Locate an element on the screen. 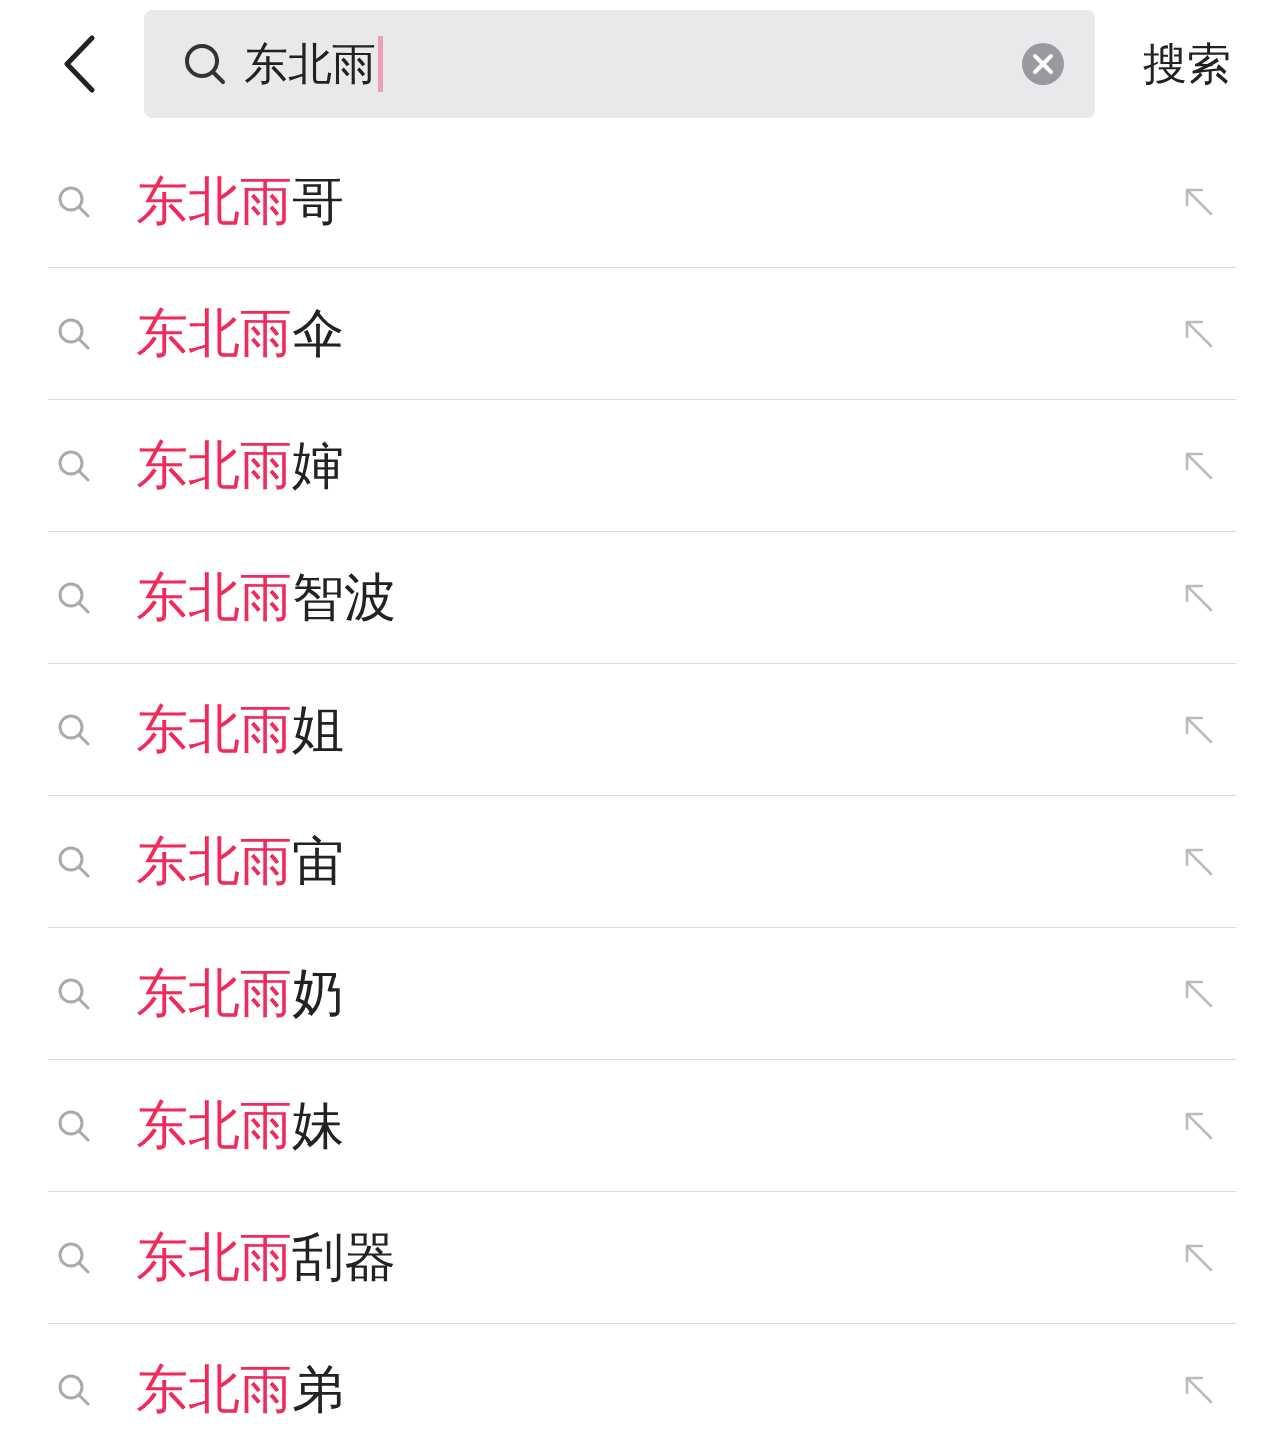 The width and height of the screenshot is (1284, 1441). suggestion-item: 东北雨妹 is located at coordinates (642, 1126).